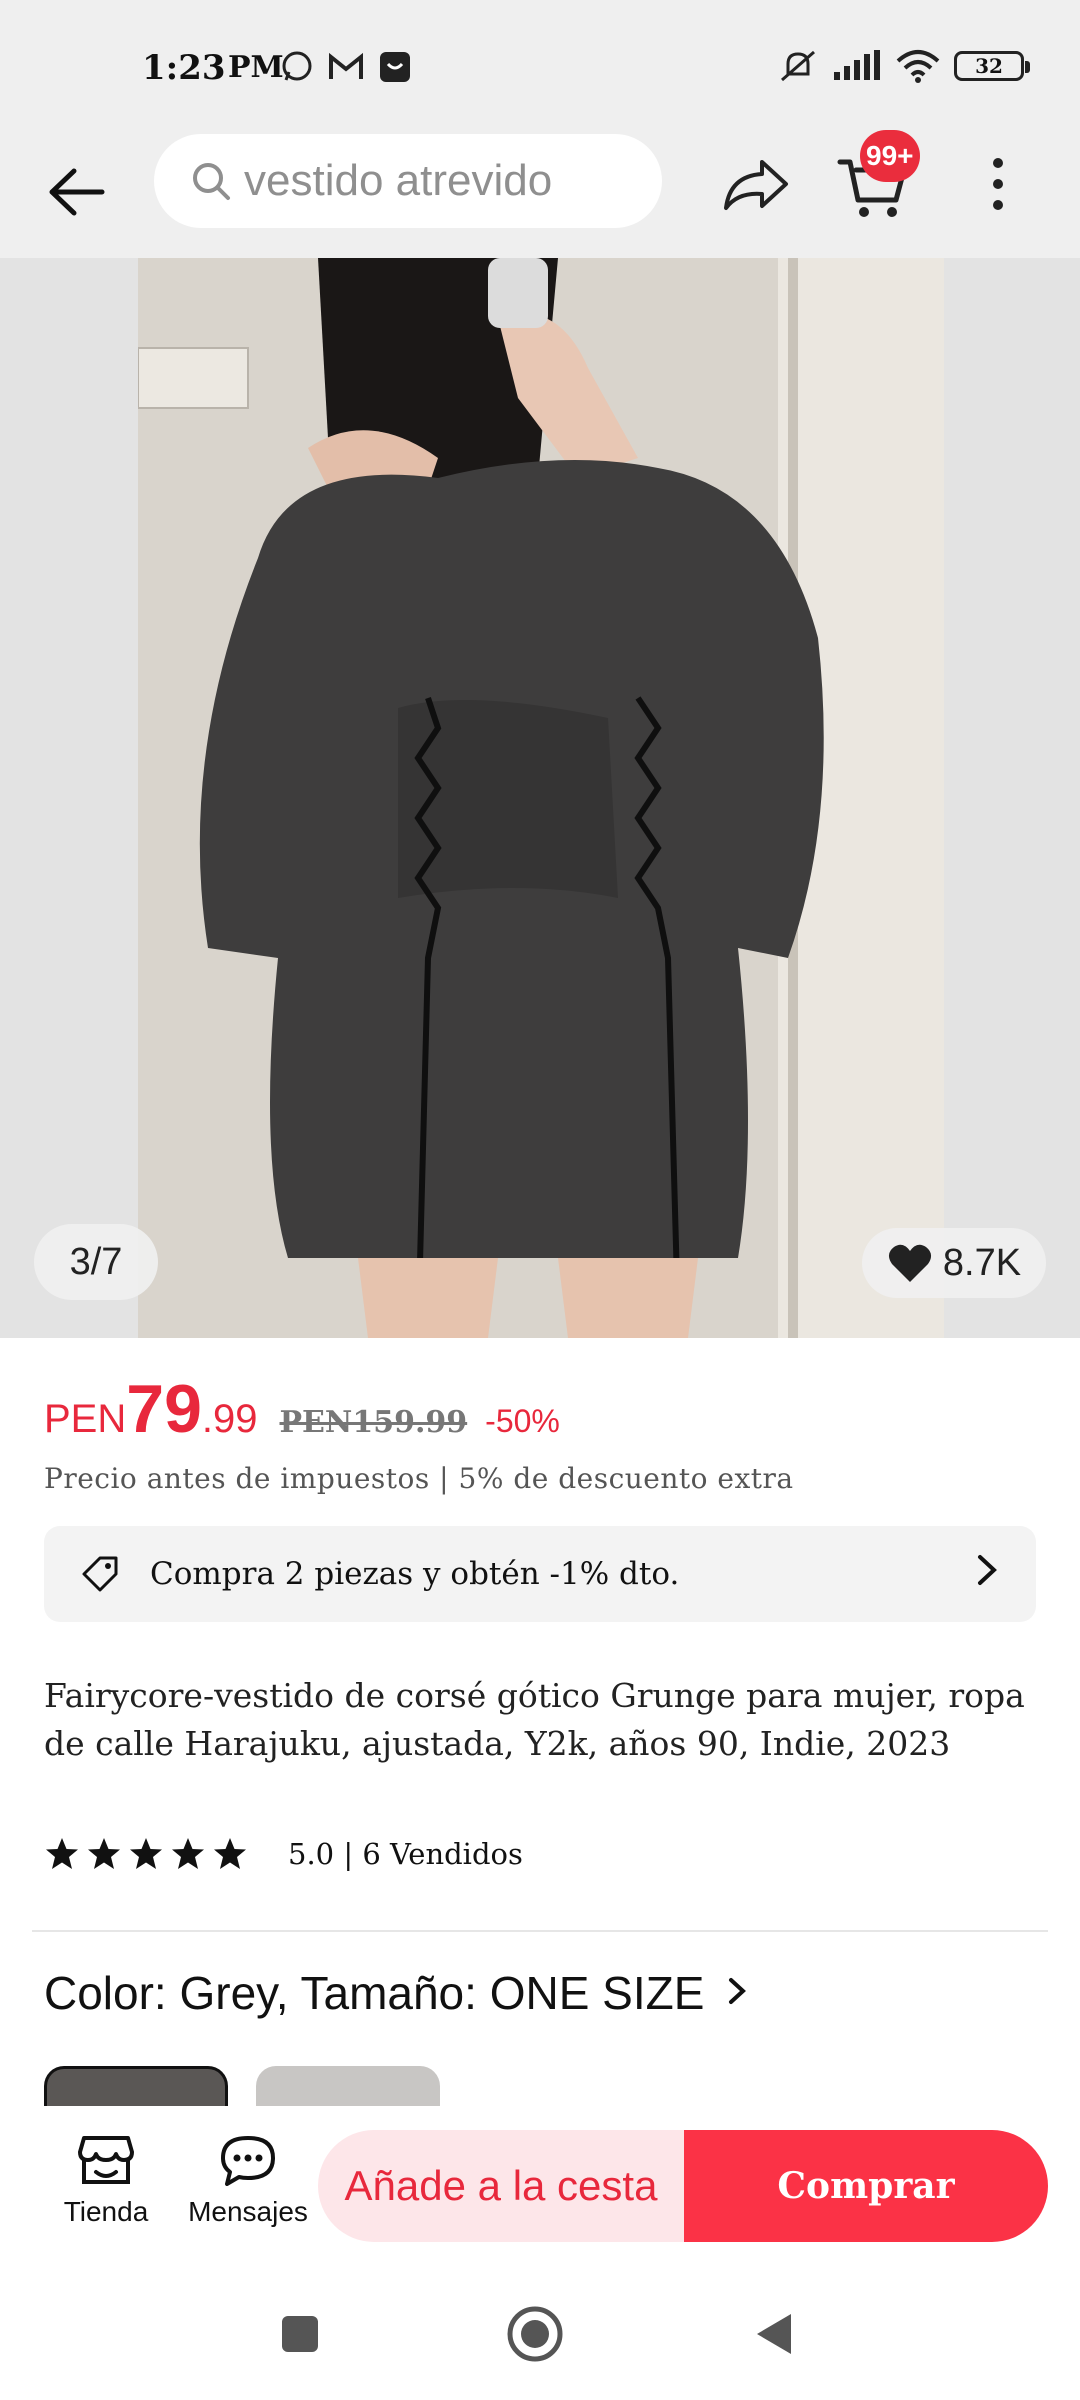  Describe the element at coordinates (798, 66) in the screenshot. I see `mute-icon` at that location.